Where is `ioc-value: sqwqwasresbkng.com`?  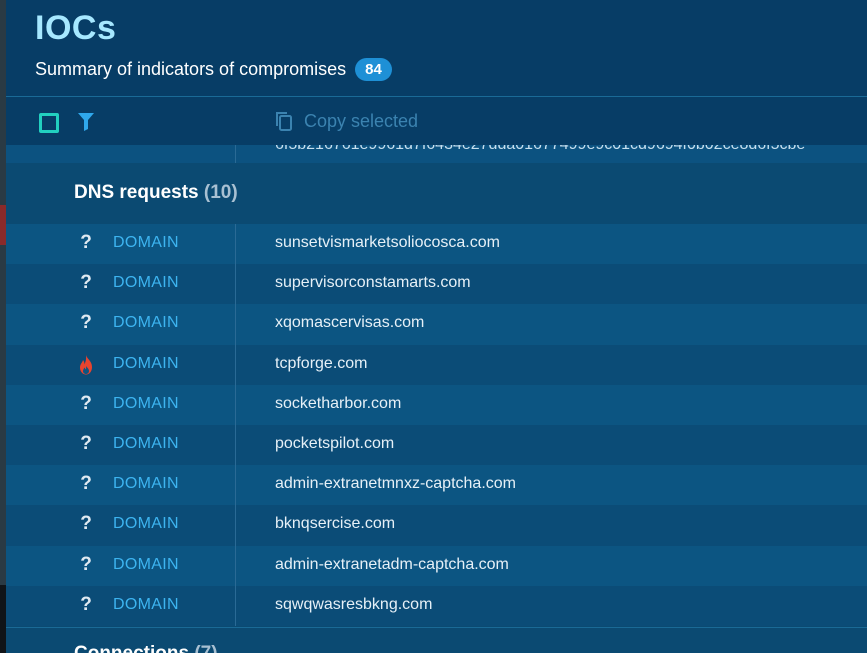
ioc-value: sqwqwasresbkng.com is located at coordinates (353, 605).